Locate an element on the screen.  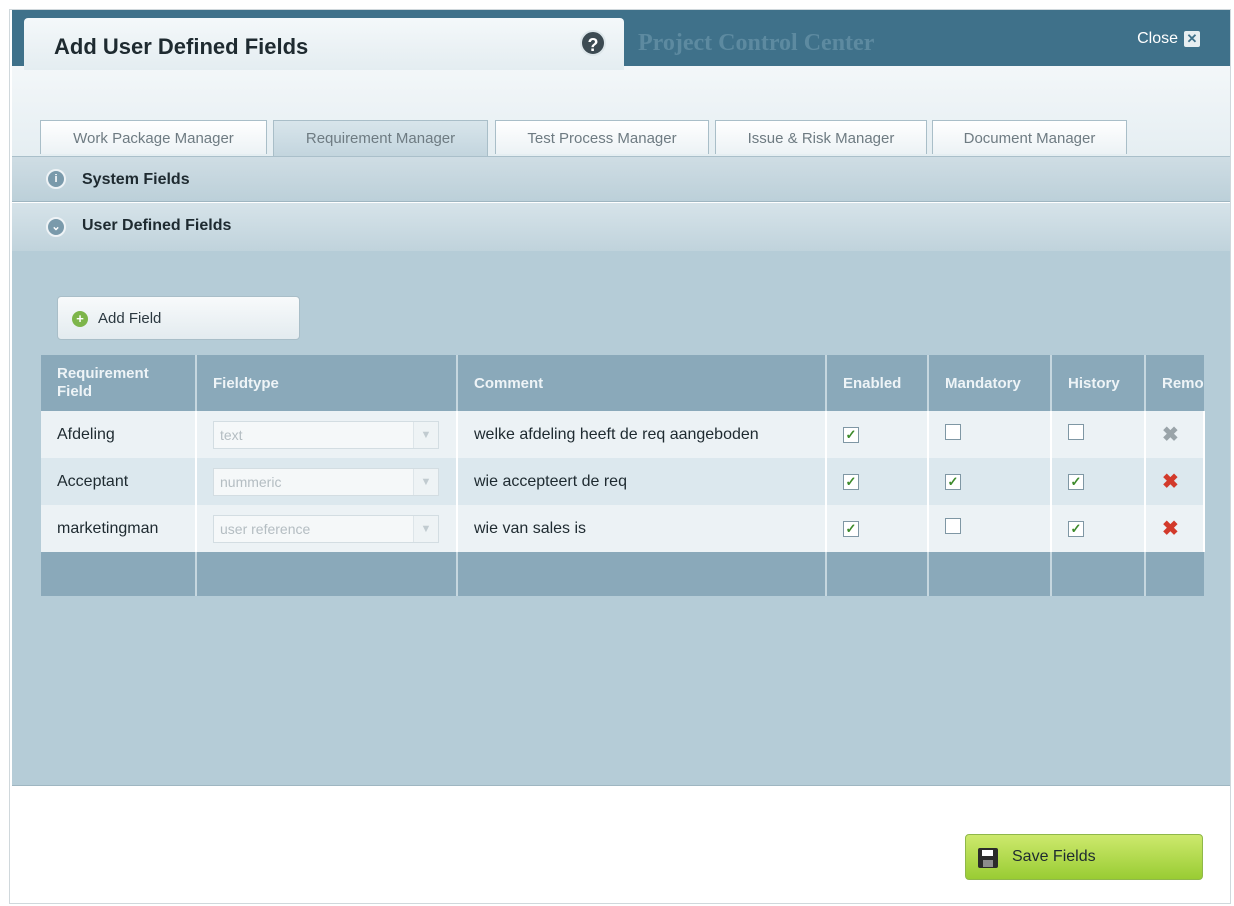
header-fieldtype: Fieldtype is located at coordinates (327, 383).